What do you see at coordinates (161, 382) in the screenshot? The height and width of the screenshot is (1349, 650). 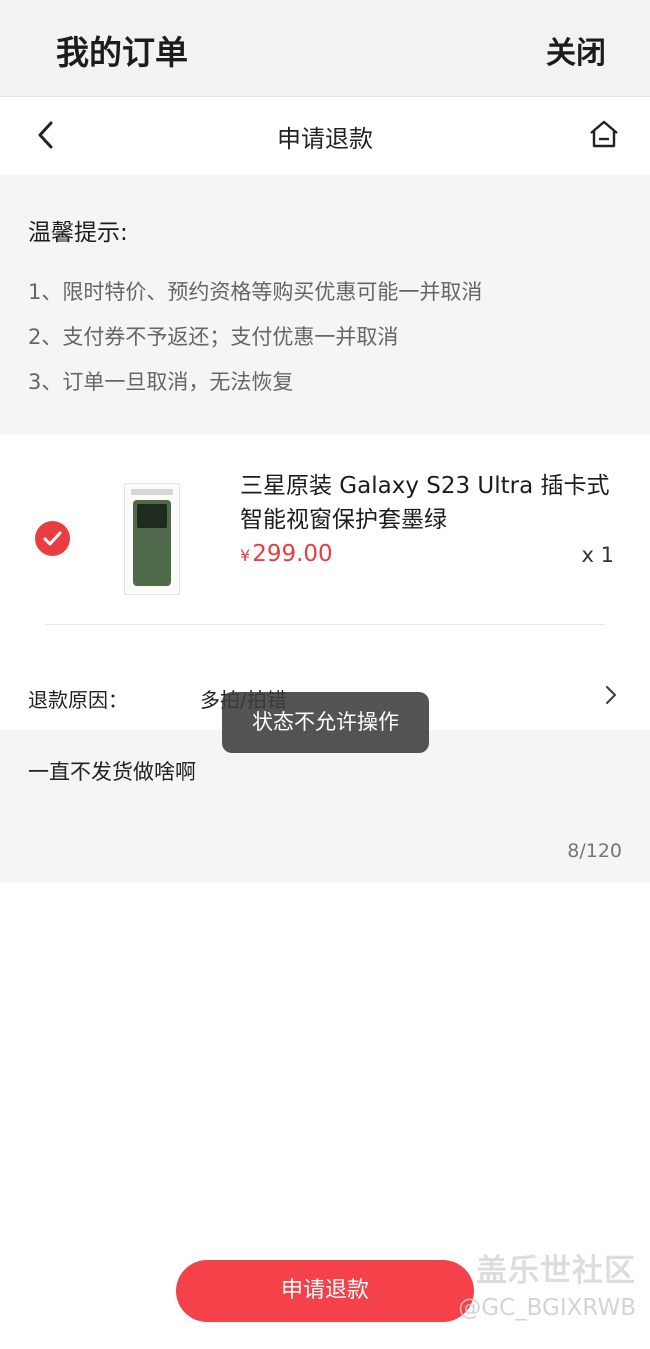 I see `tip-line: 3、订单一旦取消，无法恢复` at bounding box center [161, 382].